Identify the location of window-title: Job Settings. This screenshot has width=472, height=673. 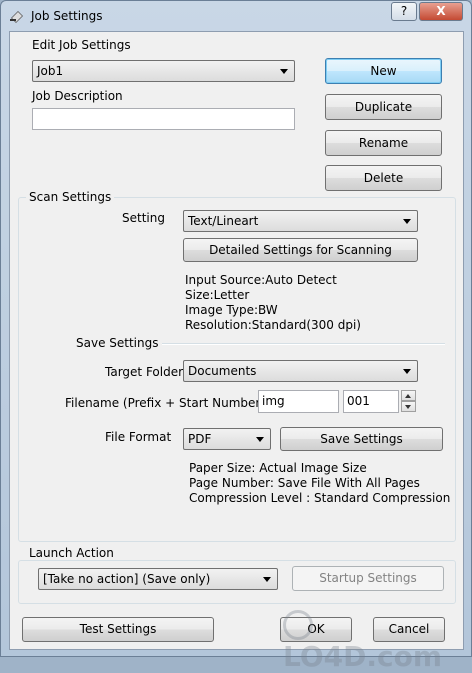
(67, 16).